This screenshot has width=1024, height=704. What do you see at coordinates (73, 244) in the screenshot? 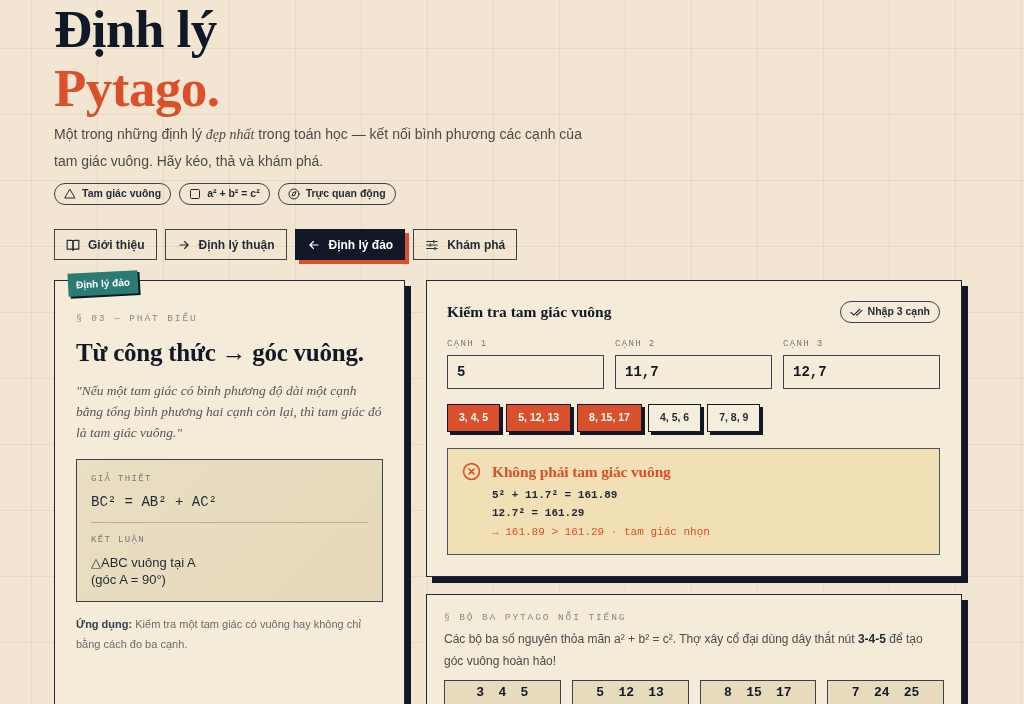
I see `book-icon` at bounding box center [73, 244].